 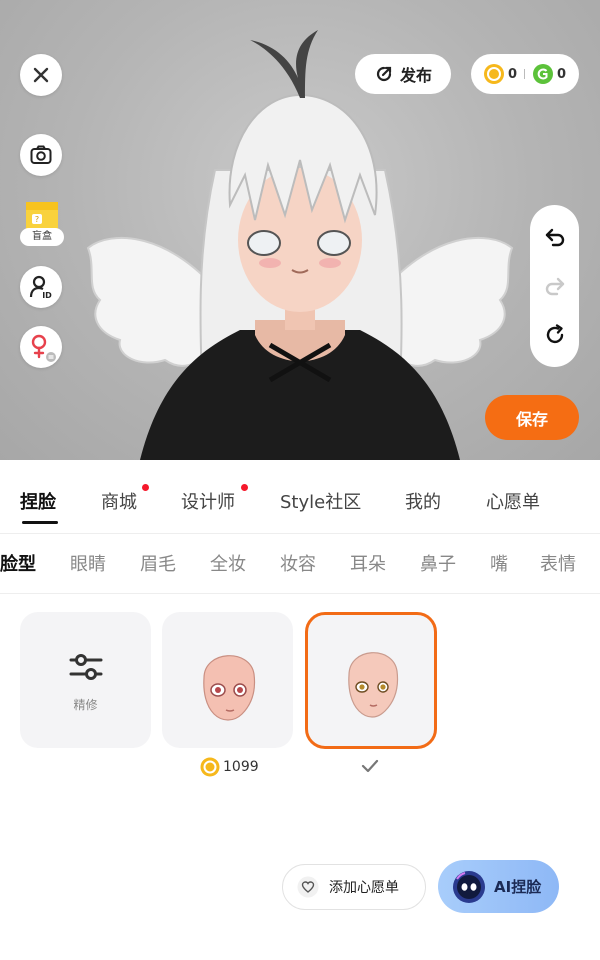 What do you see at coordinates (40, 522) in the screenshot?
I see `active-tab-indicator` at bounding box center [40, 522].